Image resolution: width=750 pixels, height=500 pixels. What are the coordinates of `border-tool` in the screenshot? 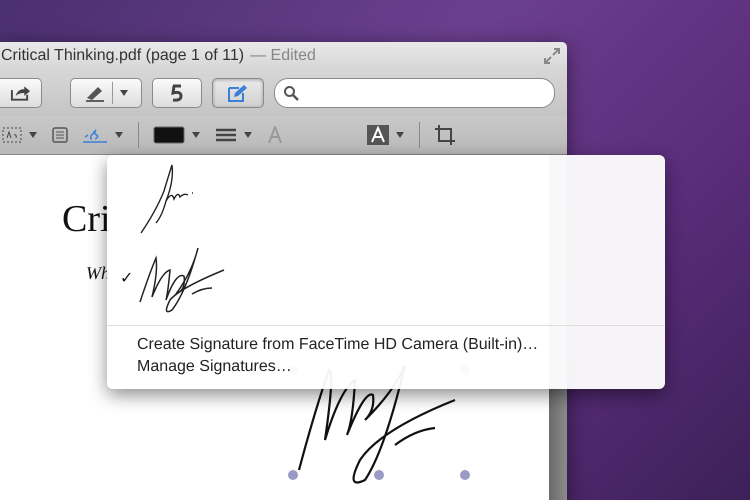 It's located at (386, 135).